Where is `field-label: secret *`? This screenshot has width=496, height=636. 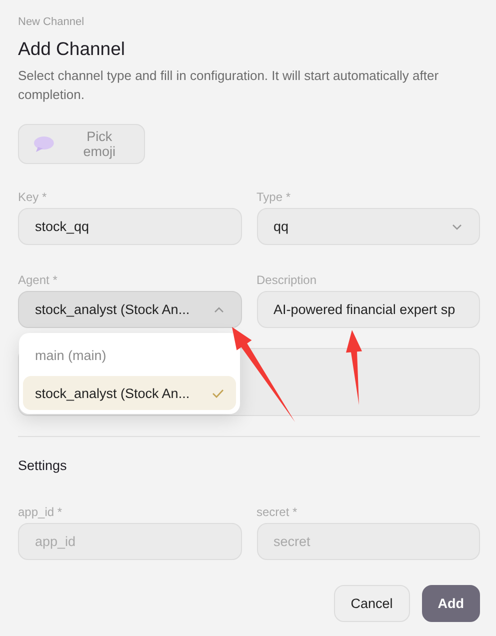
field-label: secret * is located at coordinates (277, 512).